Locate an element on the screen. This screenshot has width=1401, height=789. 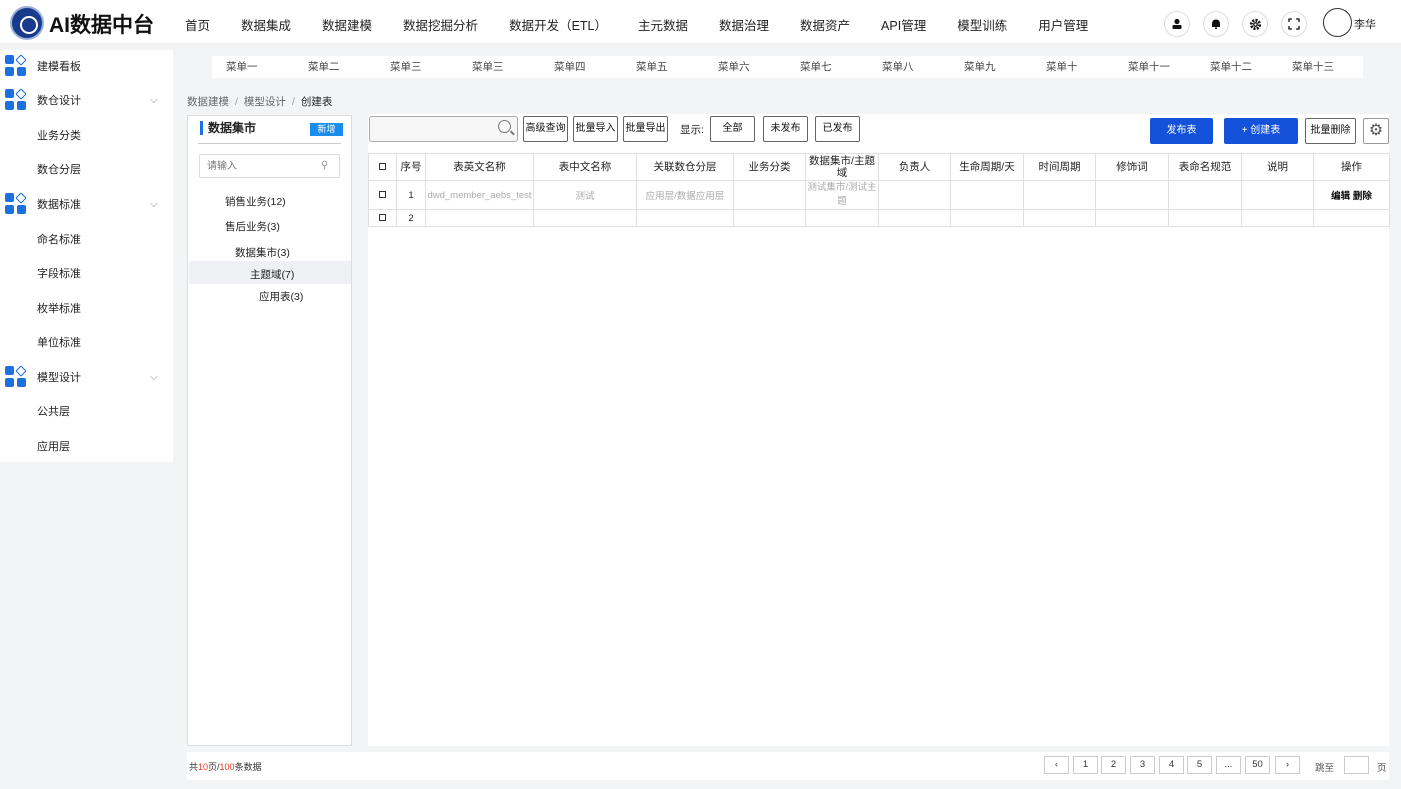
menu-item: 菜单一 is located at coordinates (253, 67).